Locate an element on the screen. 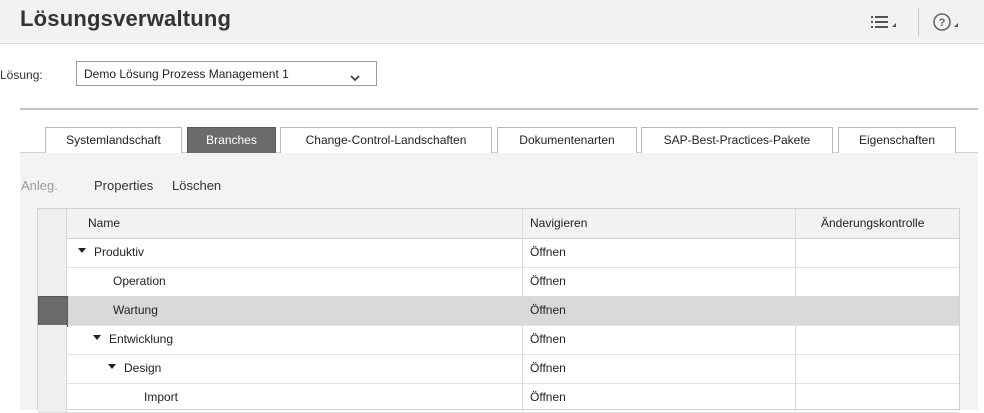 The height and width of the screenshot is (413, 984). row-name: Design is located at coordinates (143, 368).